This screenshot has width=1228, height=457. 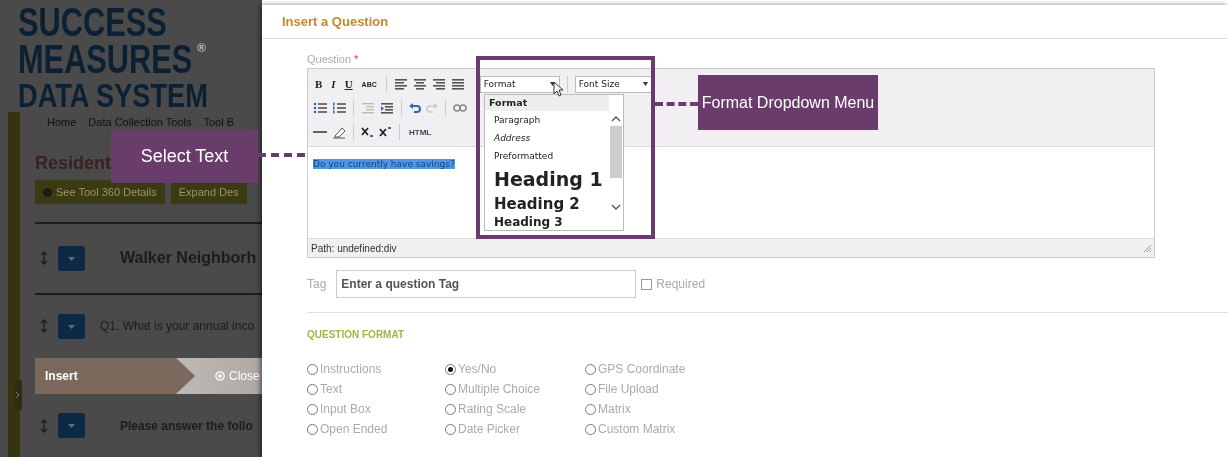 I want to click on subscript-icon, so click(x=367, y=132).